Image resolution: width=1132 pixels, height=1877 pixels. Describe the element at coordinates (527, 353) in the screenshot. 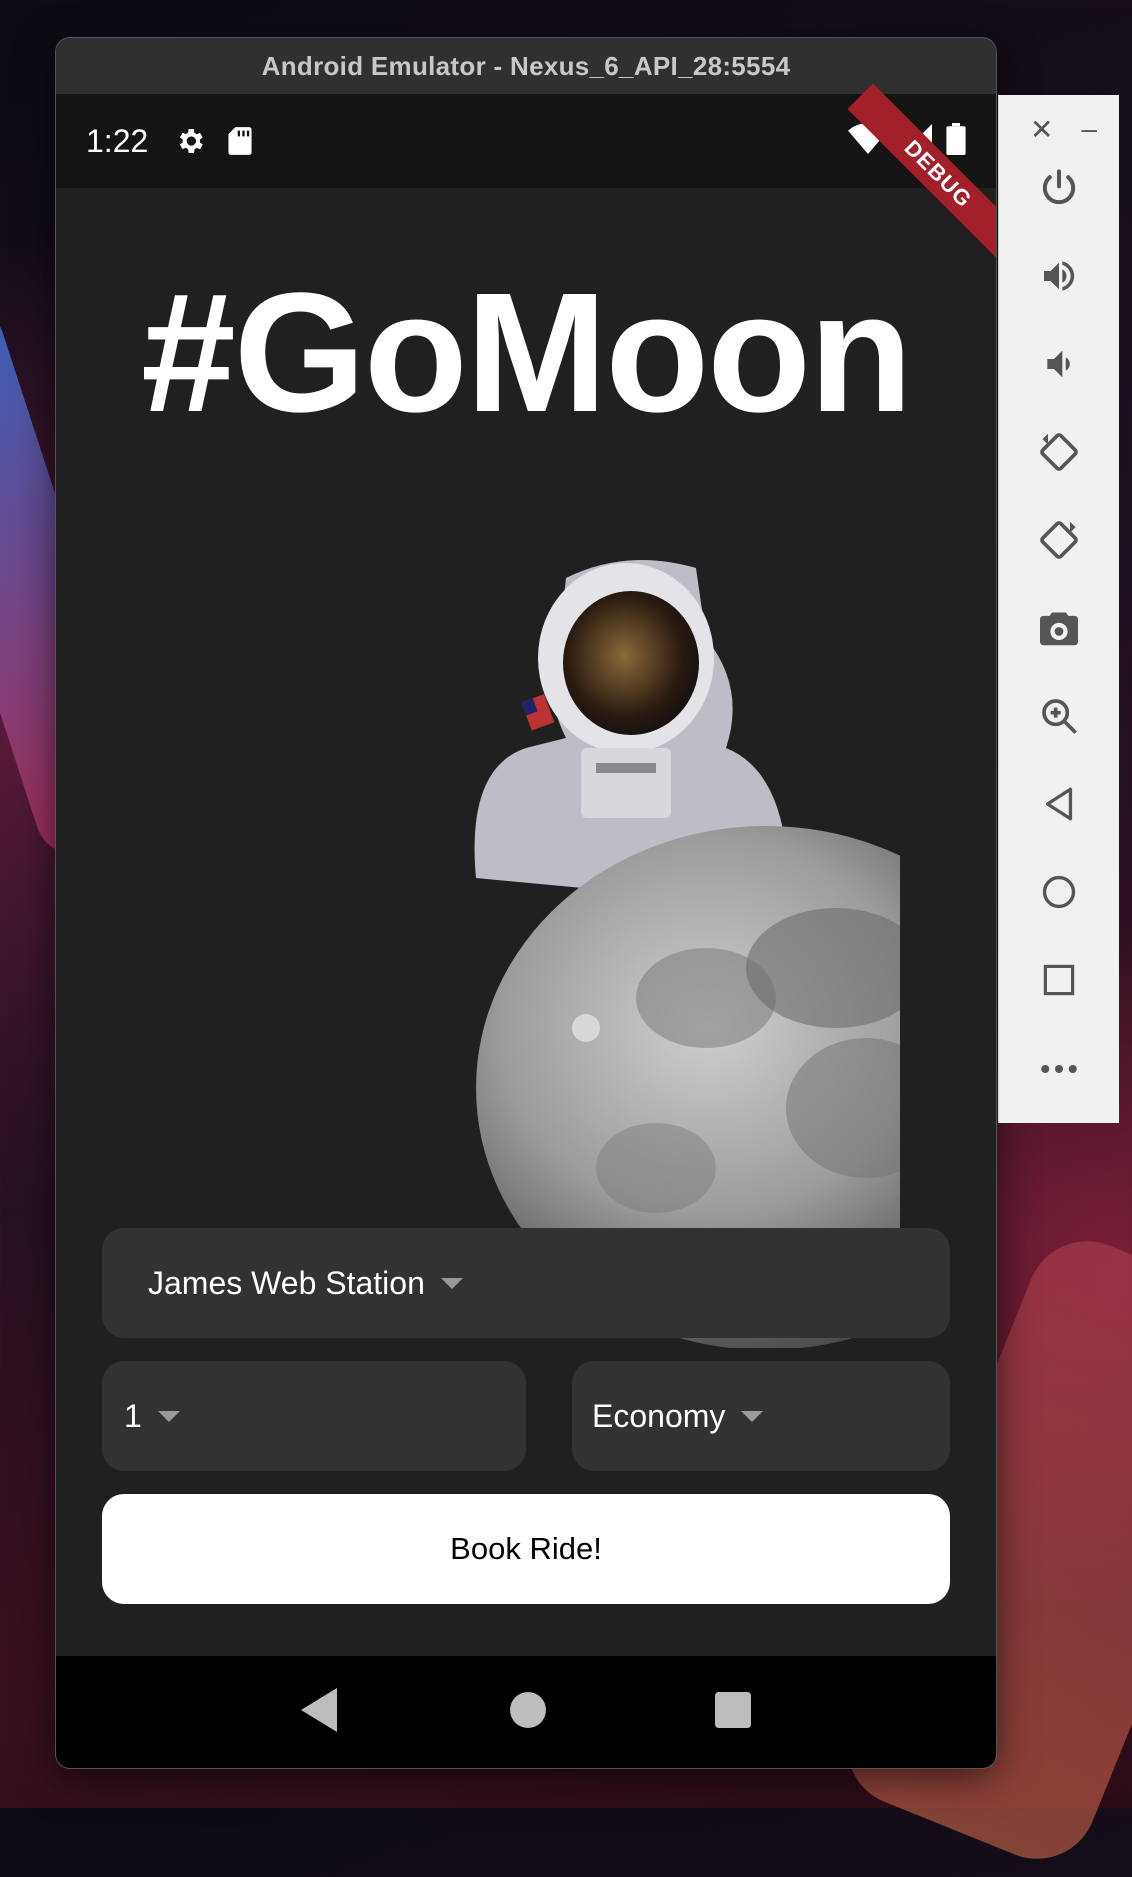

I see `app-headline: #GoMoon` at that location.